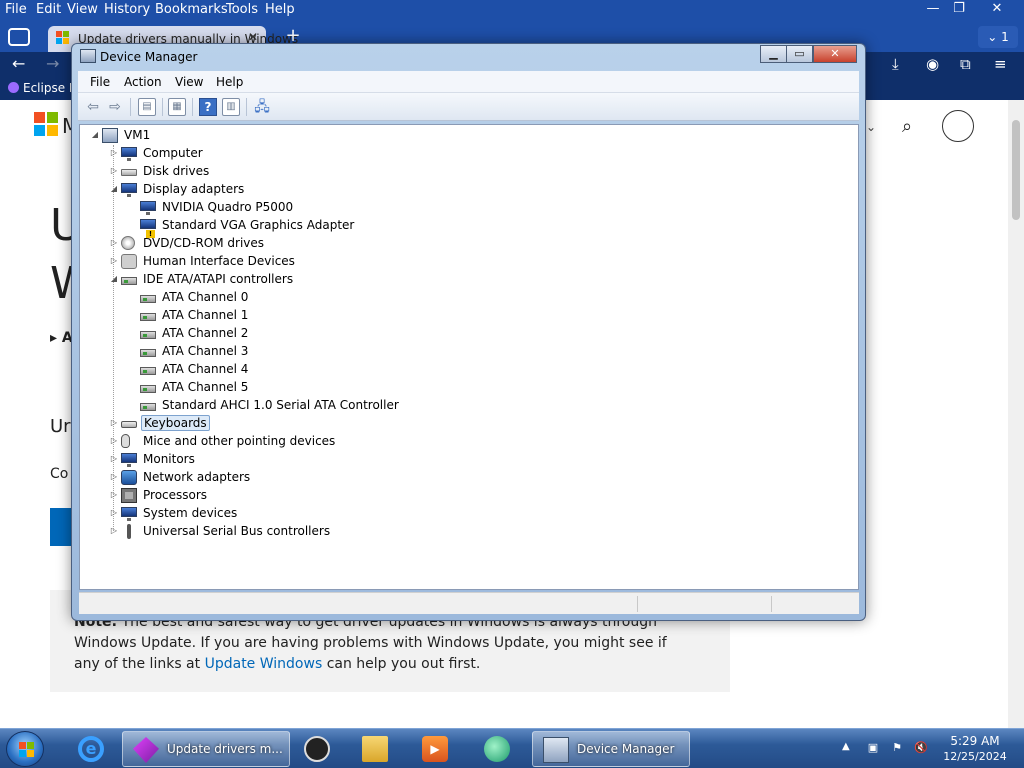 The width and height of the screenshot is (1024, 768). I want to click on tree-node: ◢ VM1, so click(460, 136).